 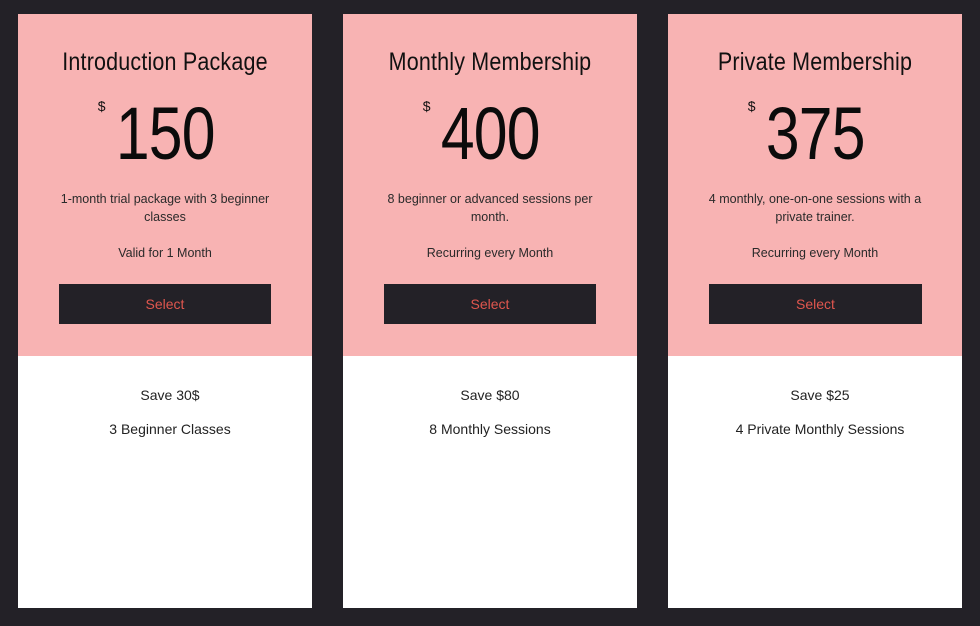 I want to click on perk-item: Save 30$, so click(x=170, y=395).